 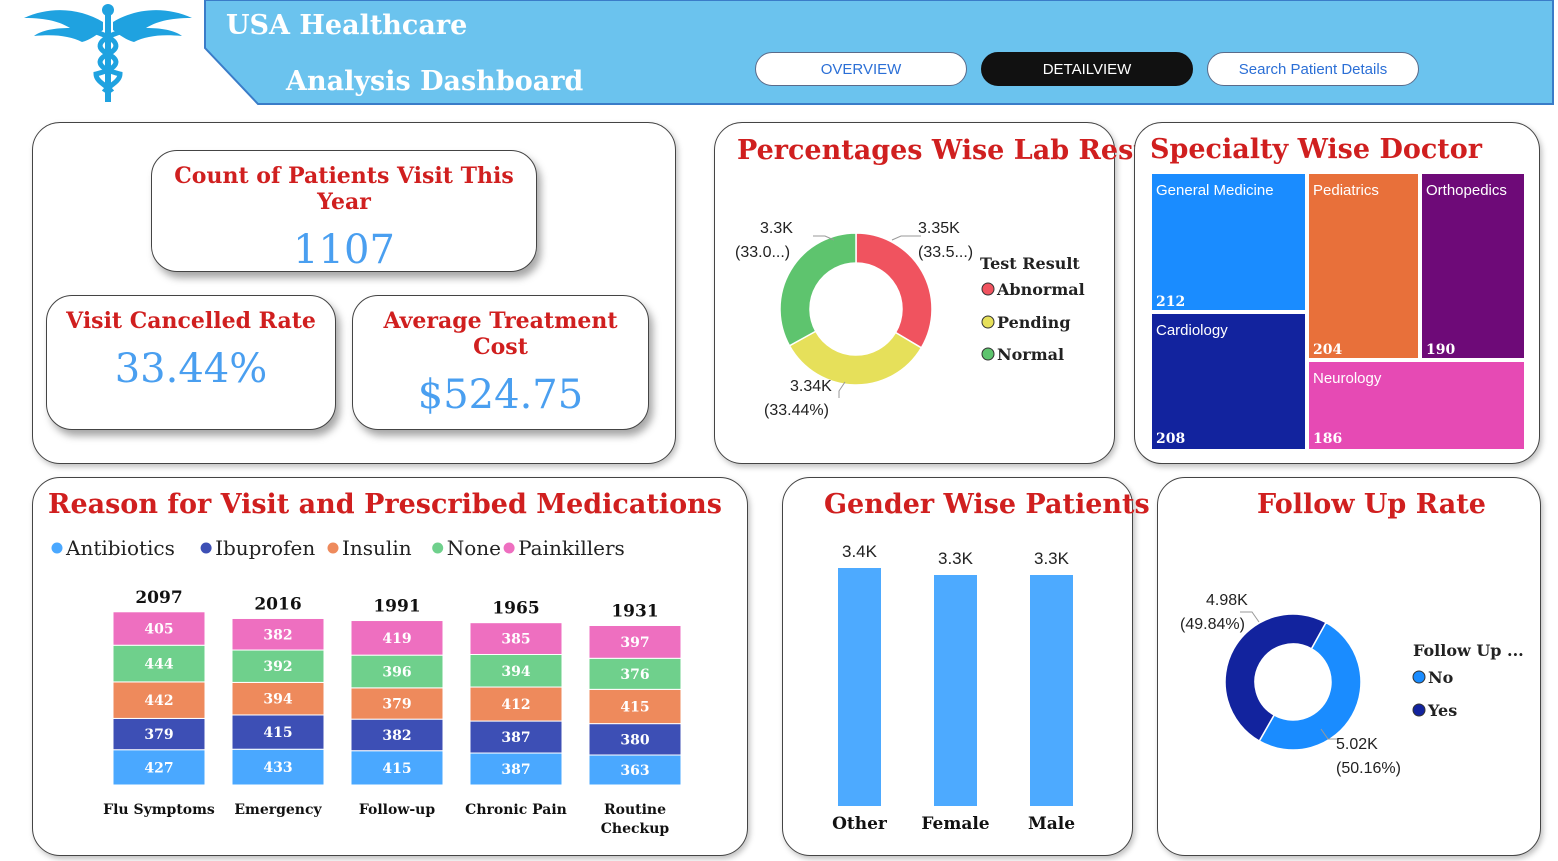 I want to click on kpi-avg-cost: Average Treatment Cost $524.75, so click(x=500, y=362).